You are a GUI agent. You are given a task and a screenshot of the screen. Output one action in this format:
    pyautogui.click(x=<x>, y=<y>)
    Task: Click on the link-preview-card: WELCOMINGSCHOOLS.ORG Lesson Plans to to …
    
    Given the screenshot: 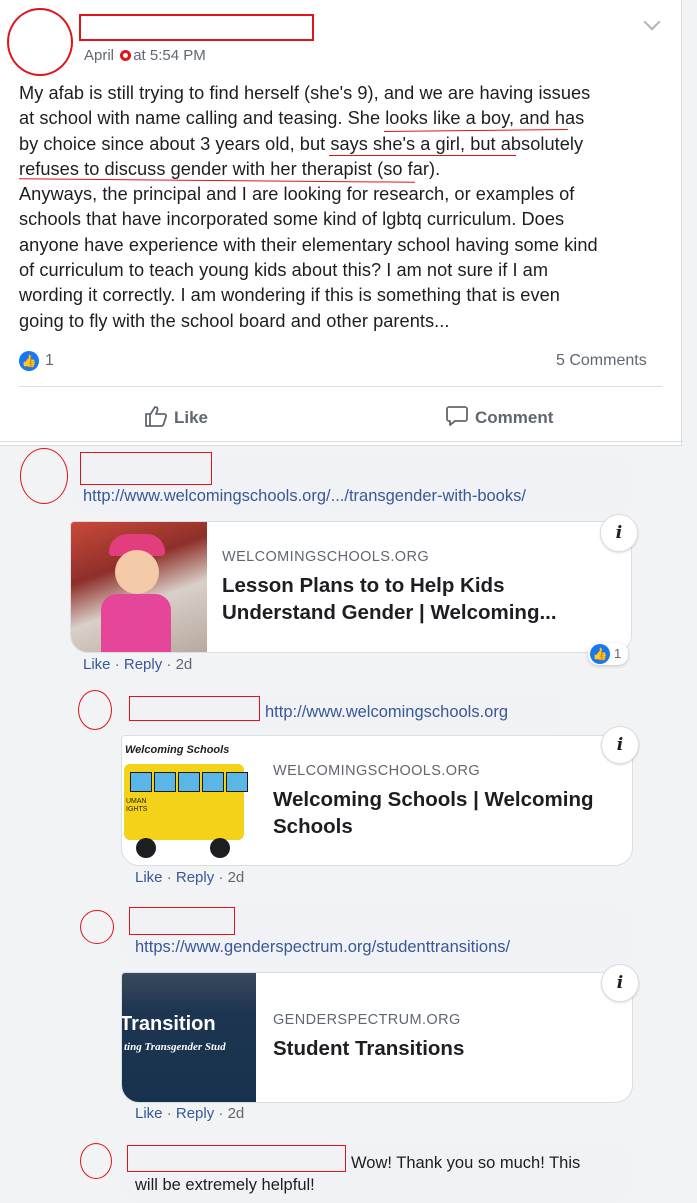 What is the action you would take?
    pyautogui.click(x=351, y=587)
    